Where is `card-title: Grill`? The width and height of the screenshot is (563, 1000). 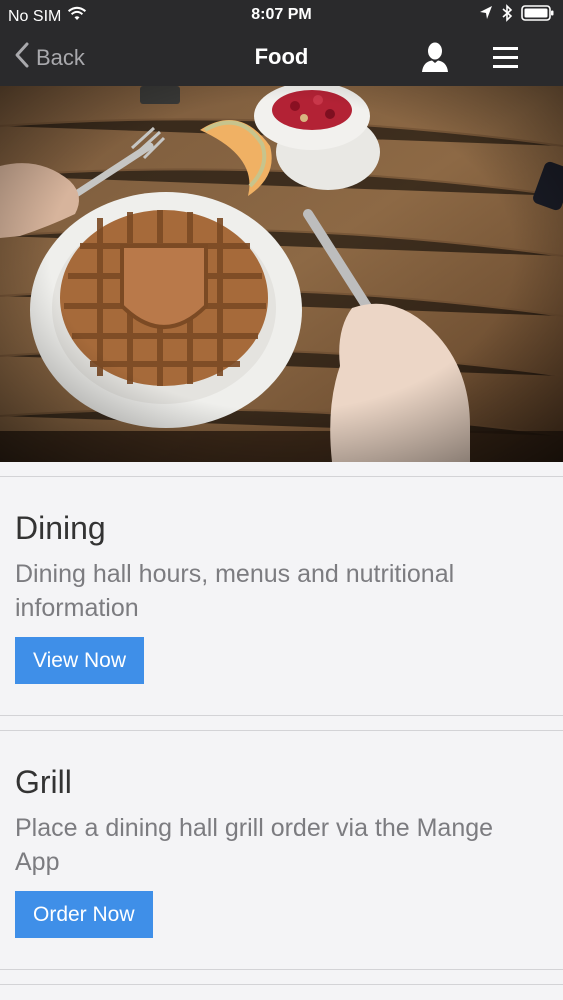
card-title: Grill is located at coordinates (43, 782).